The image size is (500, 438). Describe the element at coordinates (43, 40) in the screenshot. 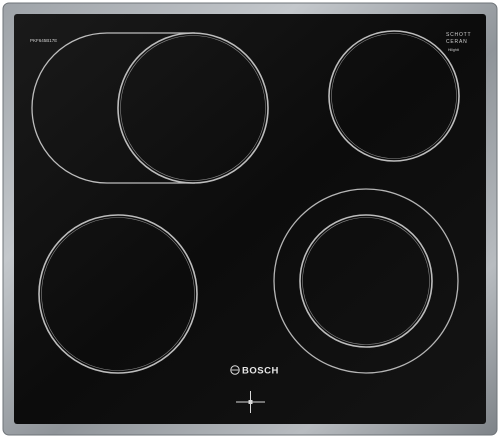

I see `model-code: PKF645B17E` at that location.